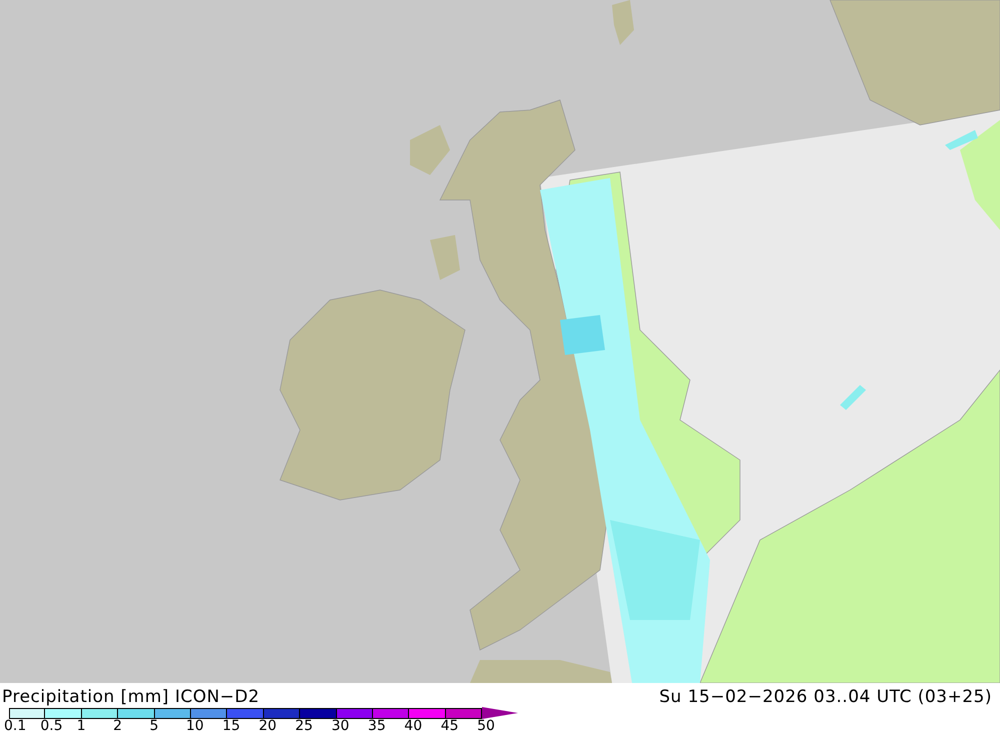  Describe the element at coordinates (154, 726) in the screenshot. I see `scale-label: 5` at that location.